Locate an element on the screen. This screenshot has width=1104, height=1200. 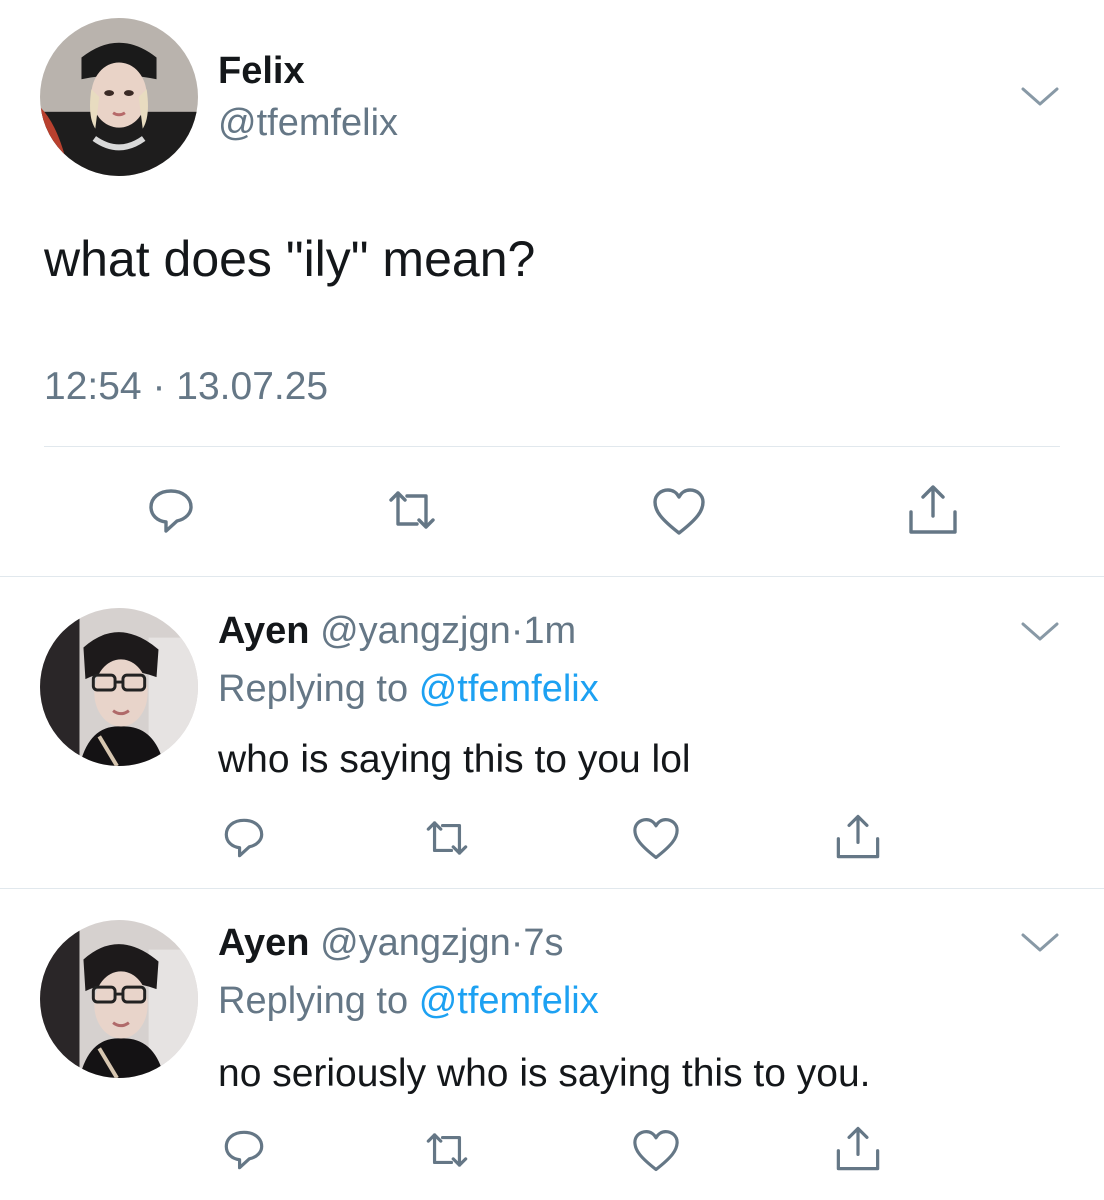
reply-text: who is saying this to you lol is located at coordinates (454, 759).